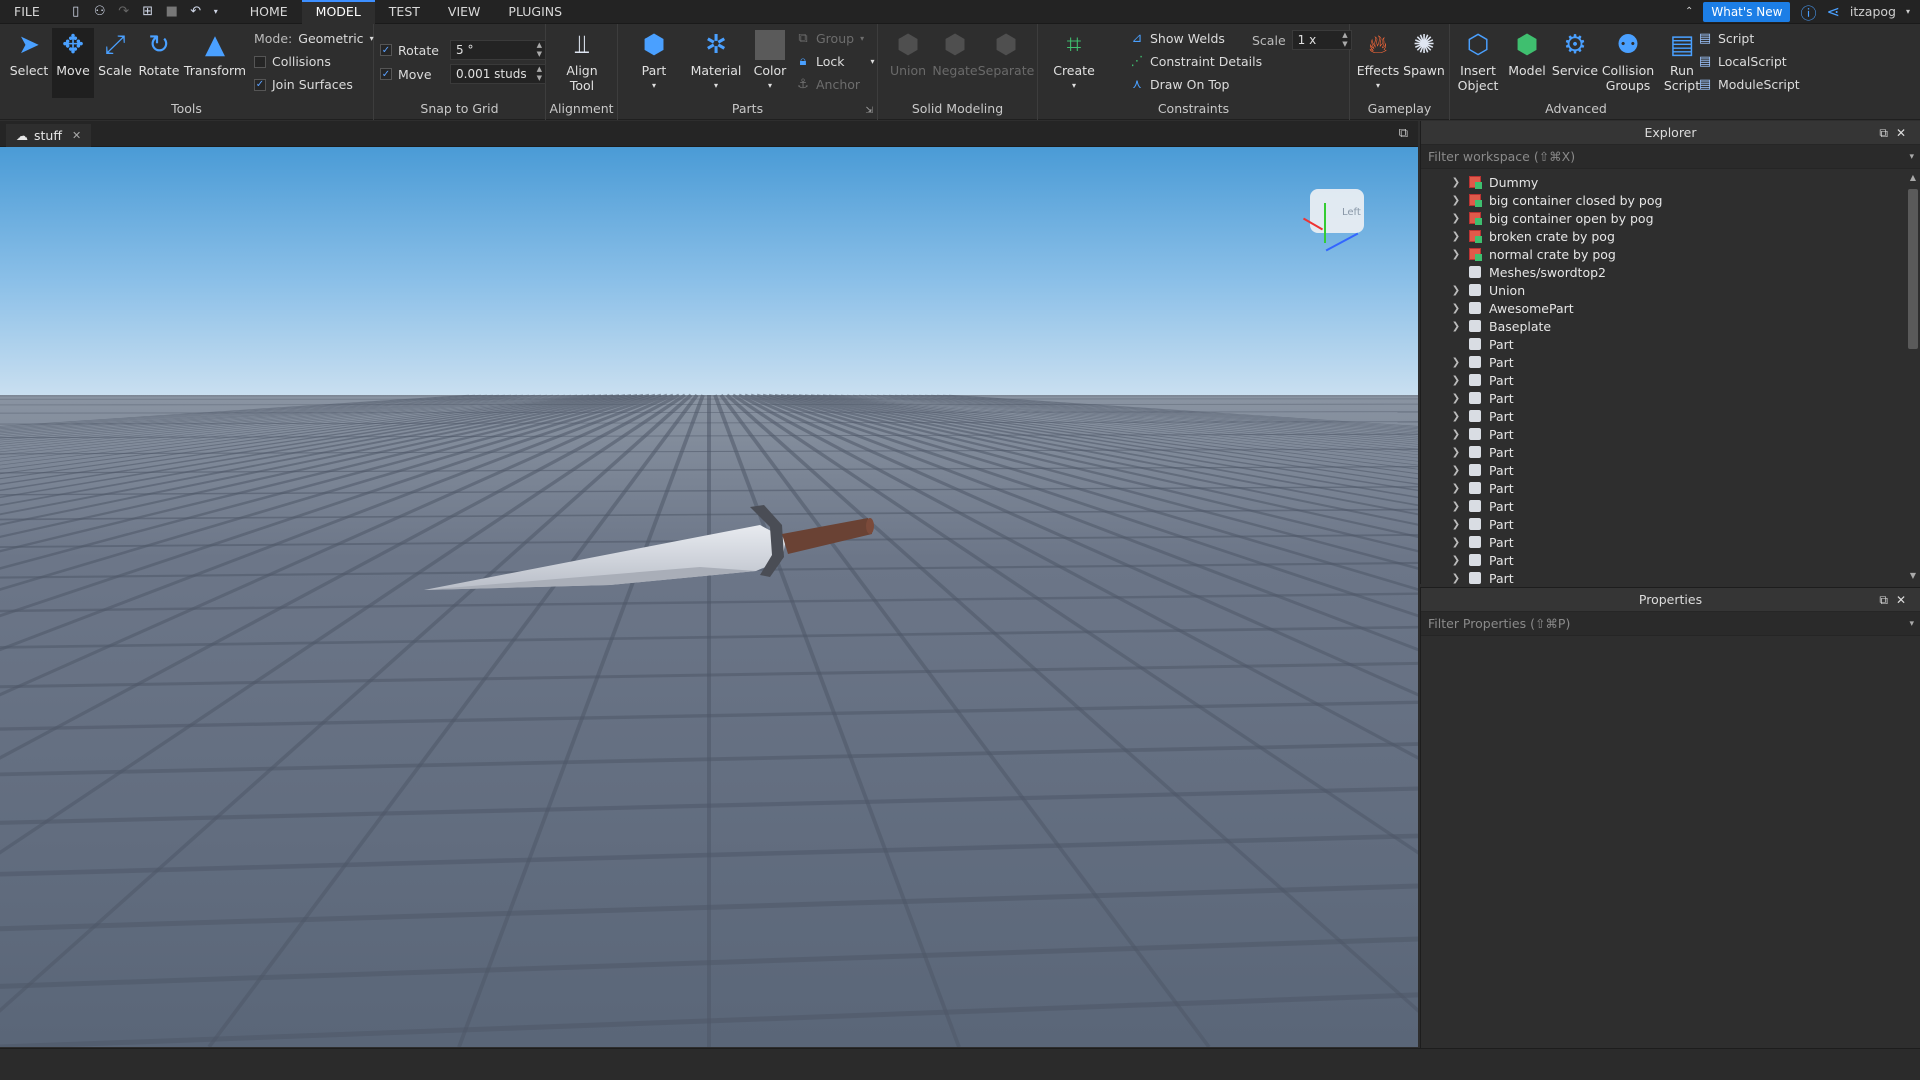  Describe the element at coordinates (464, 12) in the screenshot. I see `tab-view: VIEW` at that location.